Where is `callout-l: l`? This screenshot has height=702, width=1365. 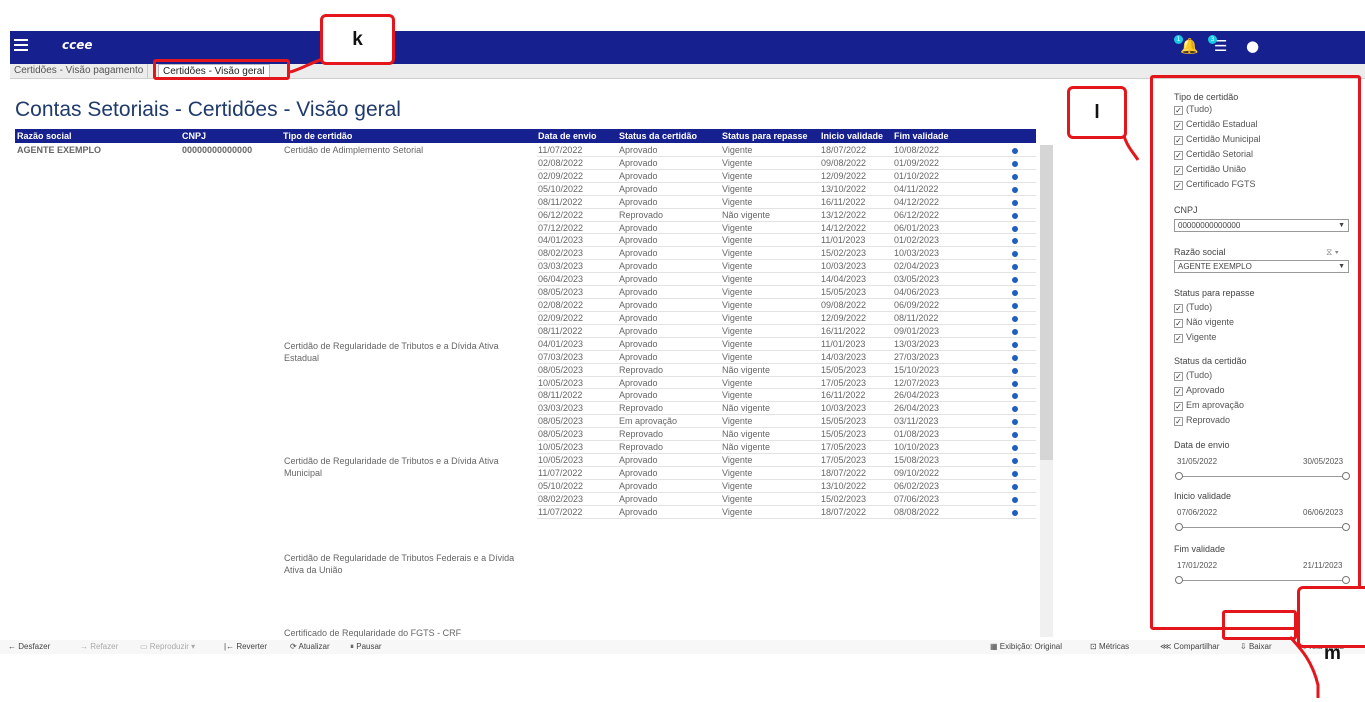 callout-l: l is located at coordinates (1097, 112).